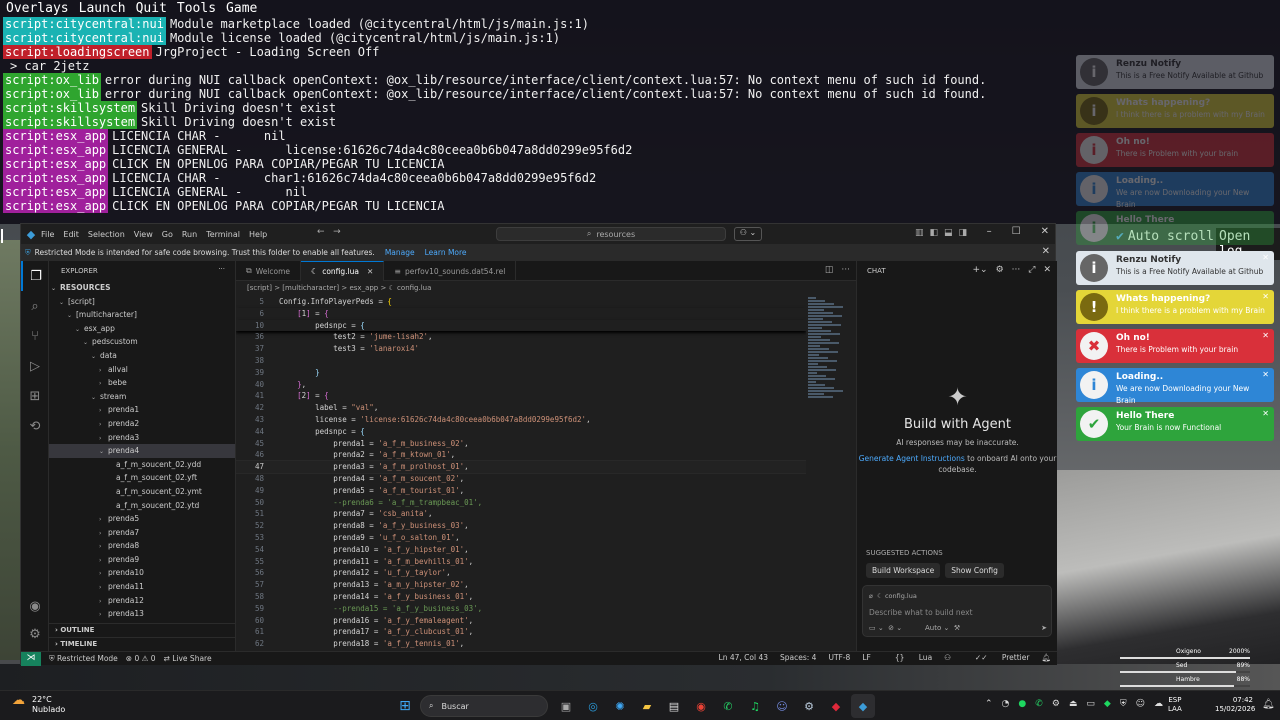 The height and width of the screenshot is (720, 1280). Describe the element at coordinates (866, 657) in the screenshot. I see `end-of-line: LF` at that location.